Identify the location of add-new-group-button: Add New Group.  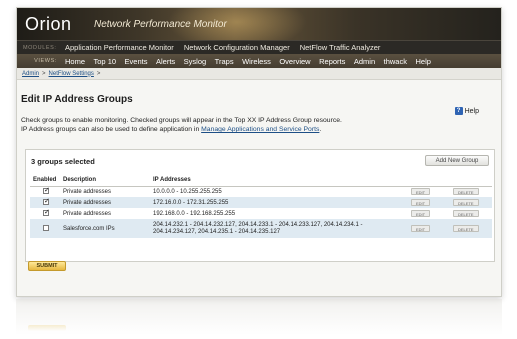
(457, 160).